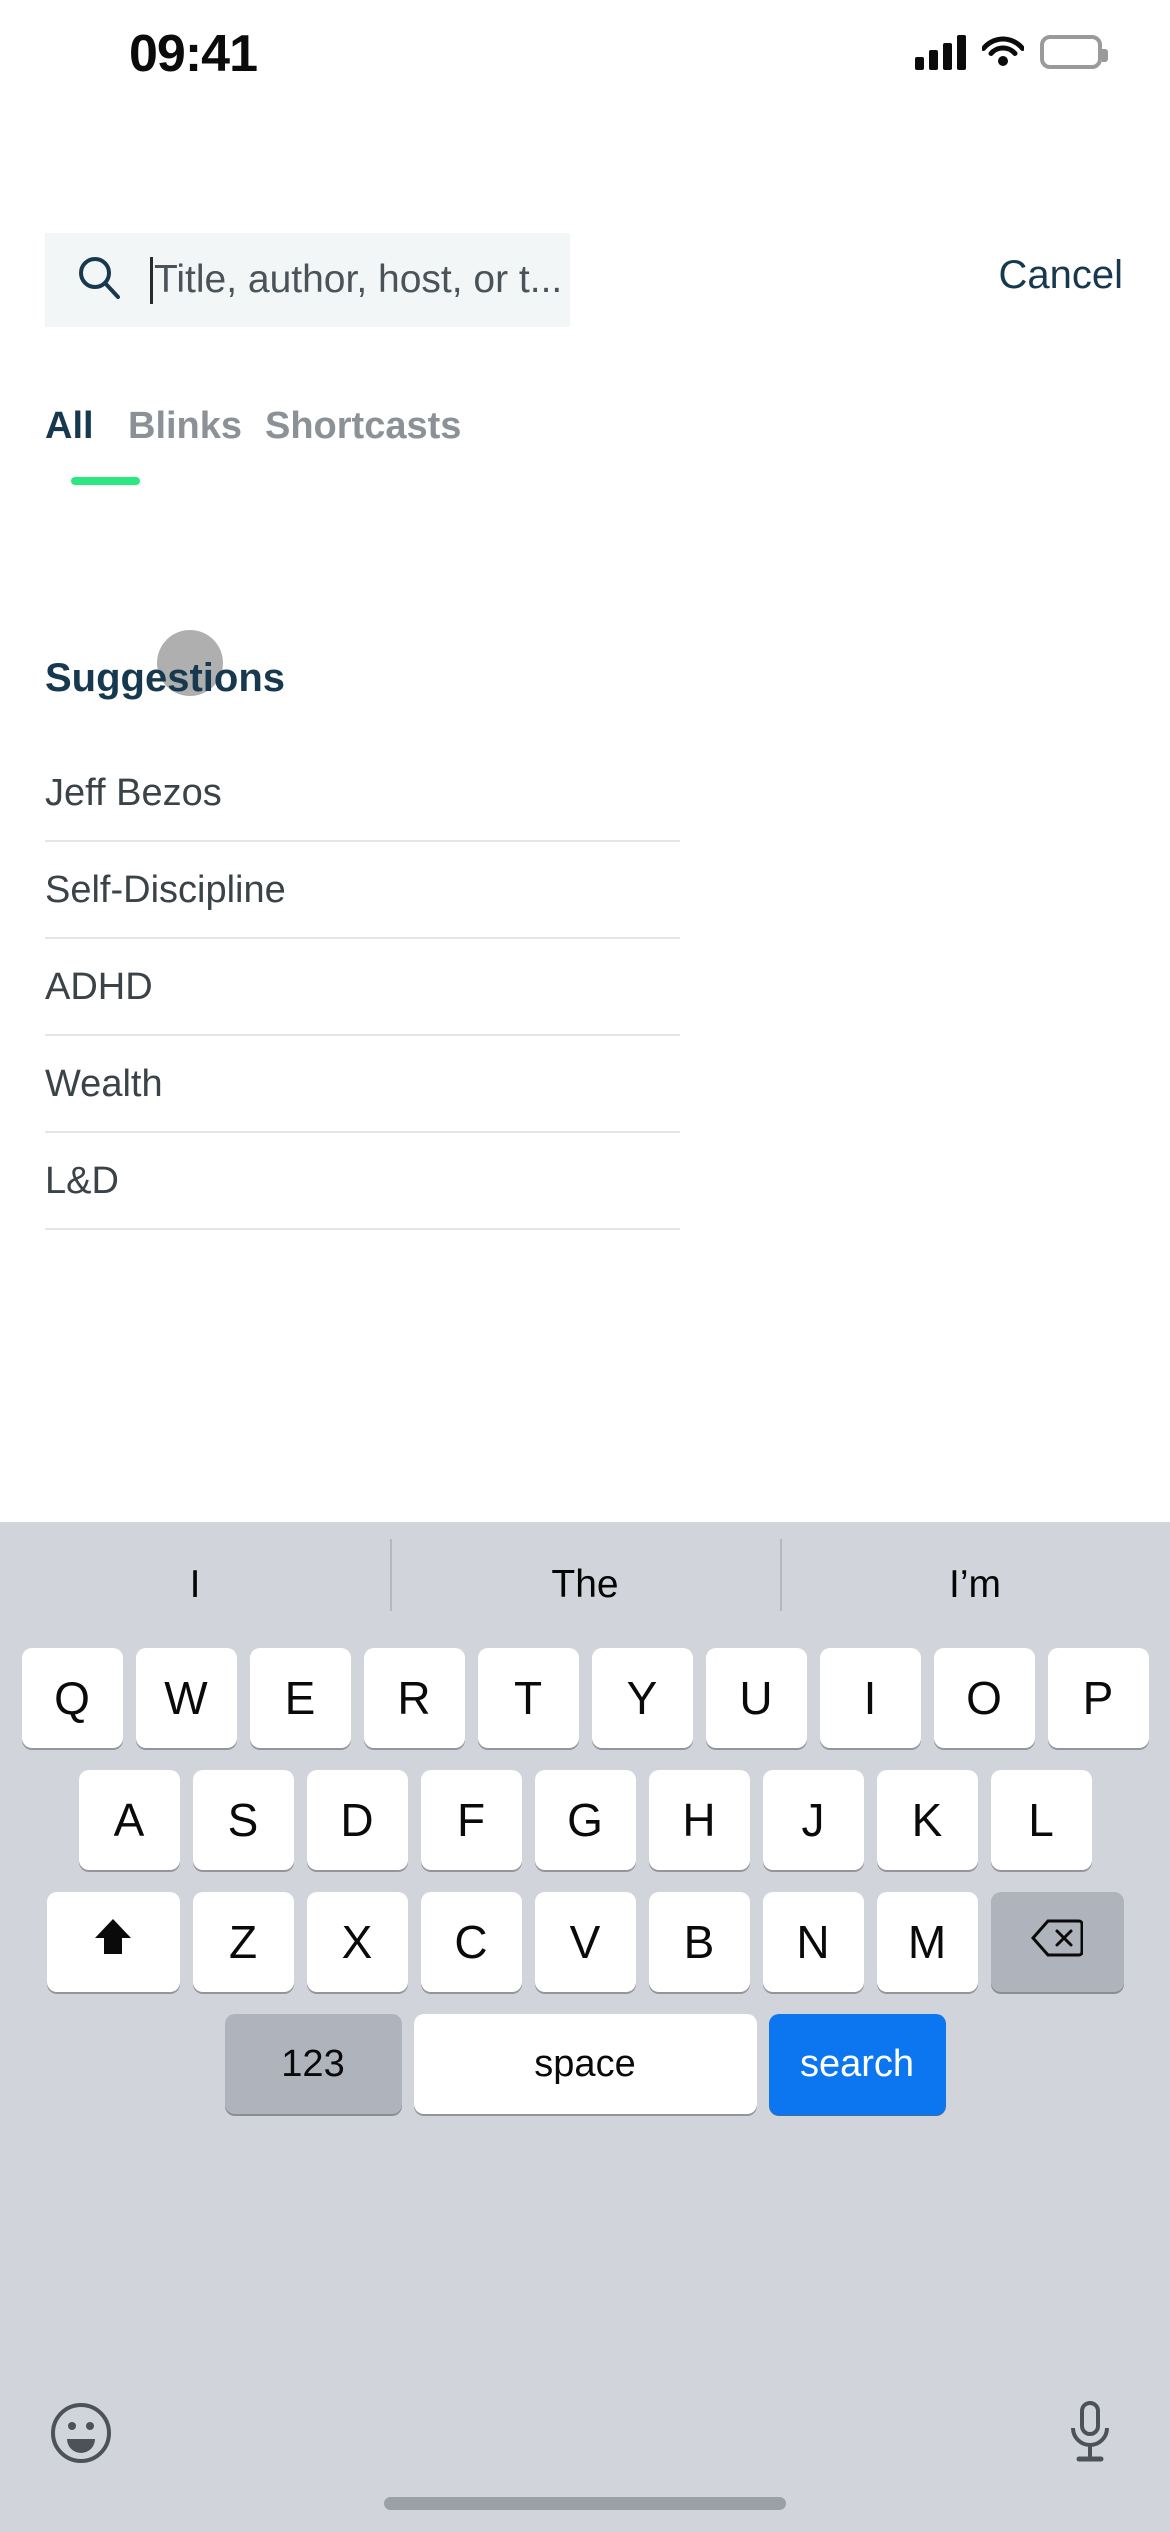  What do you see at coordinates (165, 890) in the screenshot?
I see `suggestion-label: Self-Discipline` at bounding box center [165, 890].